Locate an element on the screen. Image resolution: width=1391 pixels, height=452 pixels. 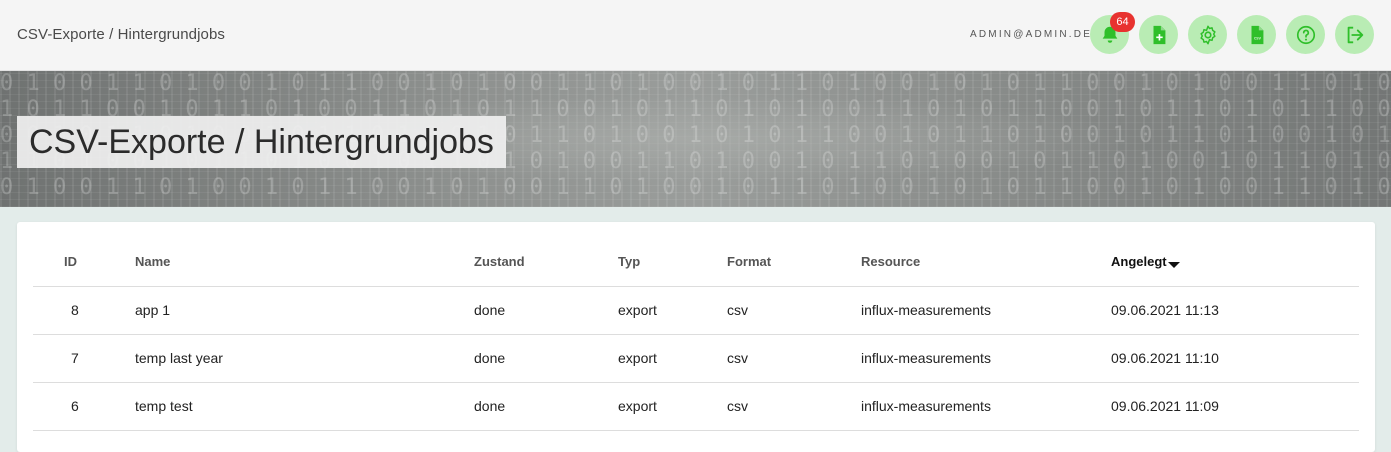
column-header-name: Name is located at coordinates (304, 262).